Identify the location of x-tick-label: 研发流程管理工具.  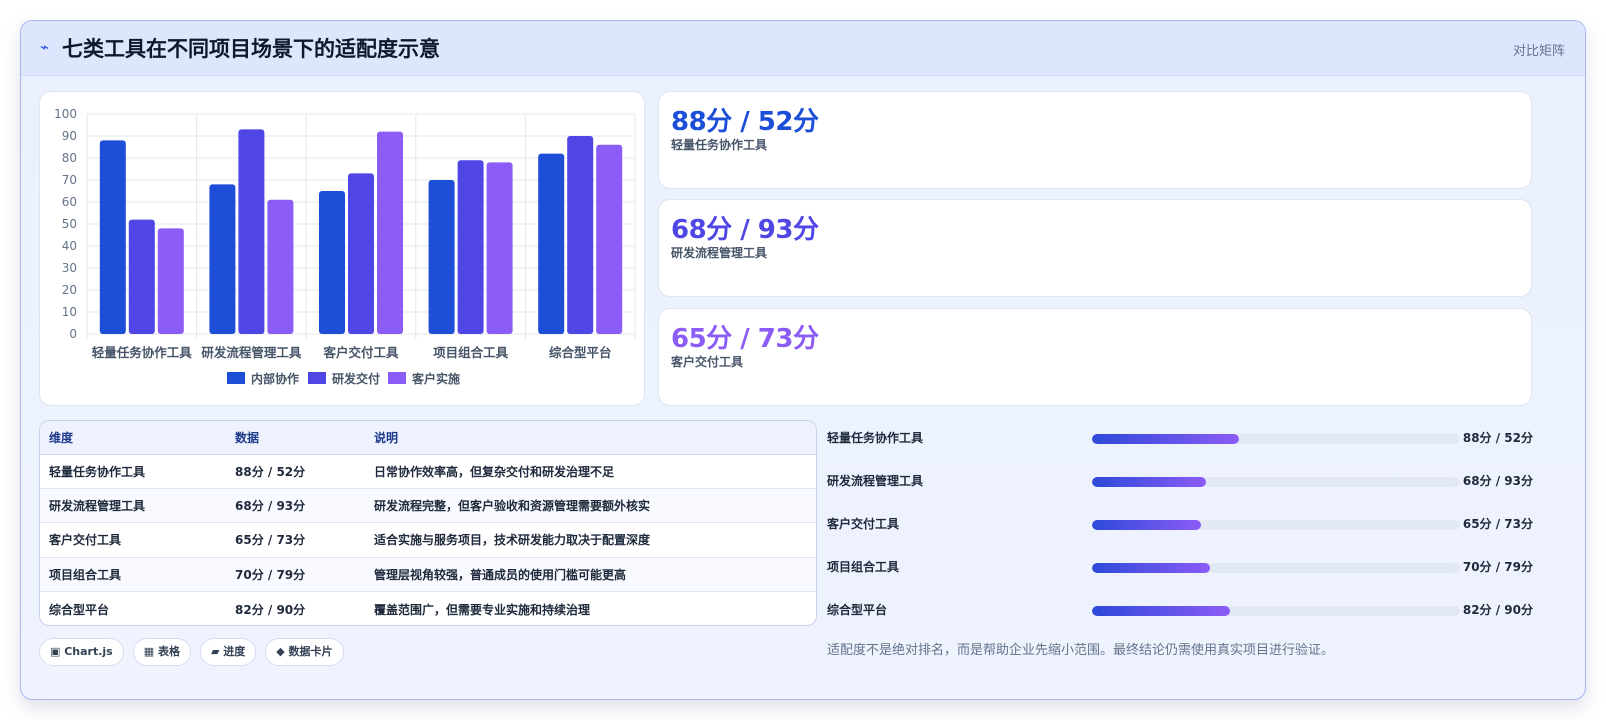
(251, 352).